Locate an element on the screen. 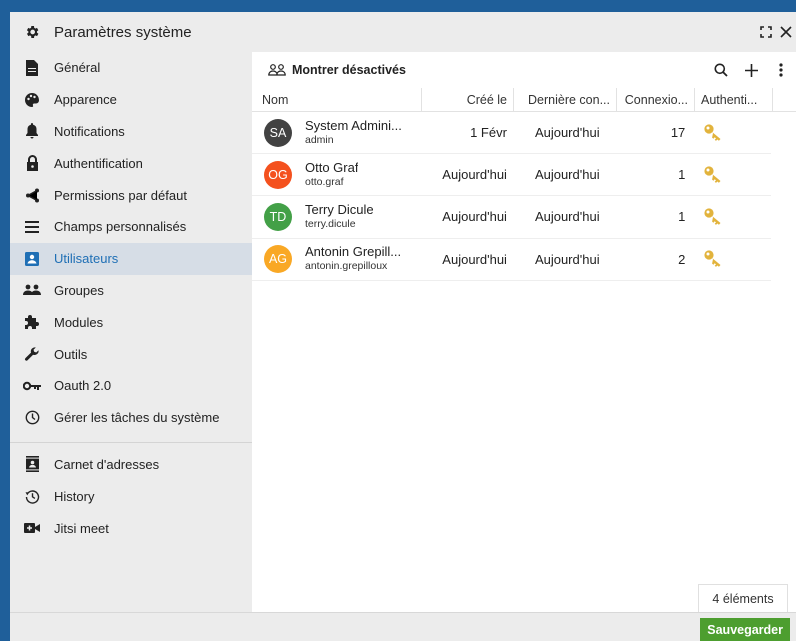  more-vertical-icon is located at coordinates (781, 70).